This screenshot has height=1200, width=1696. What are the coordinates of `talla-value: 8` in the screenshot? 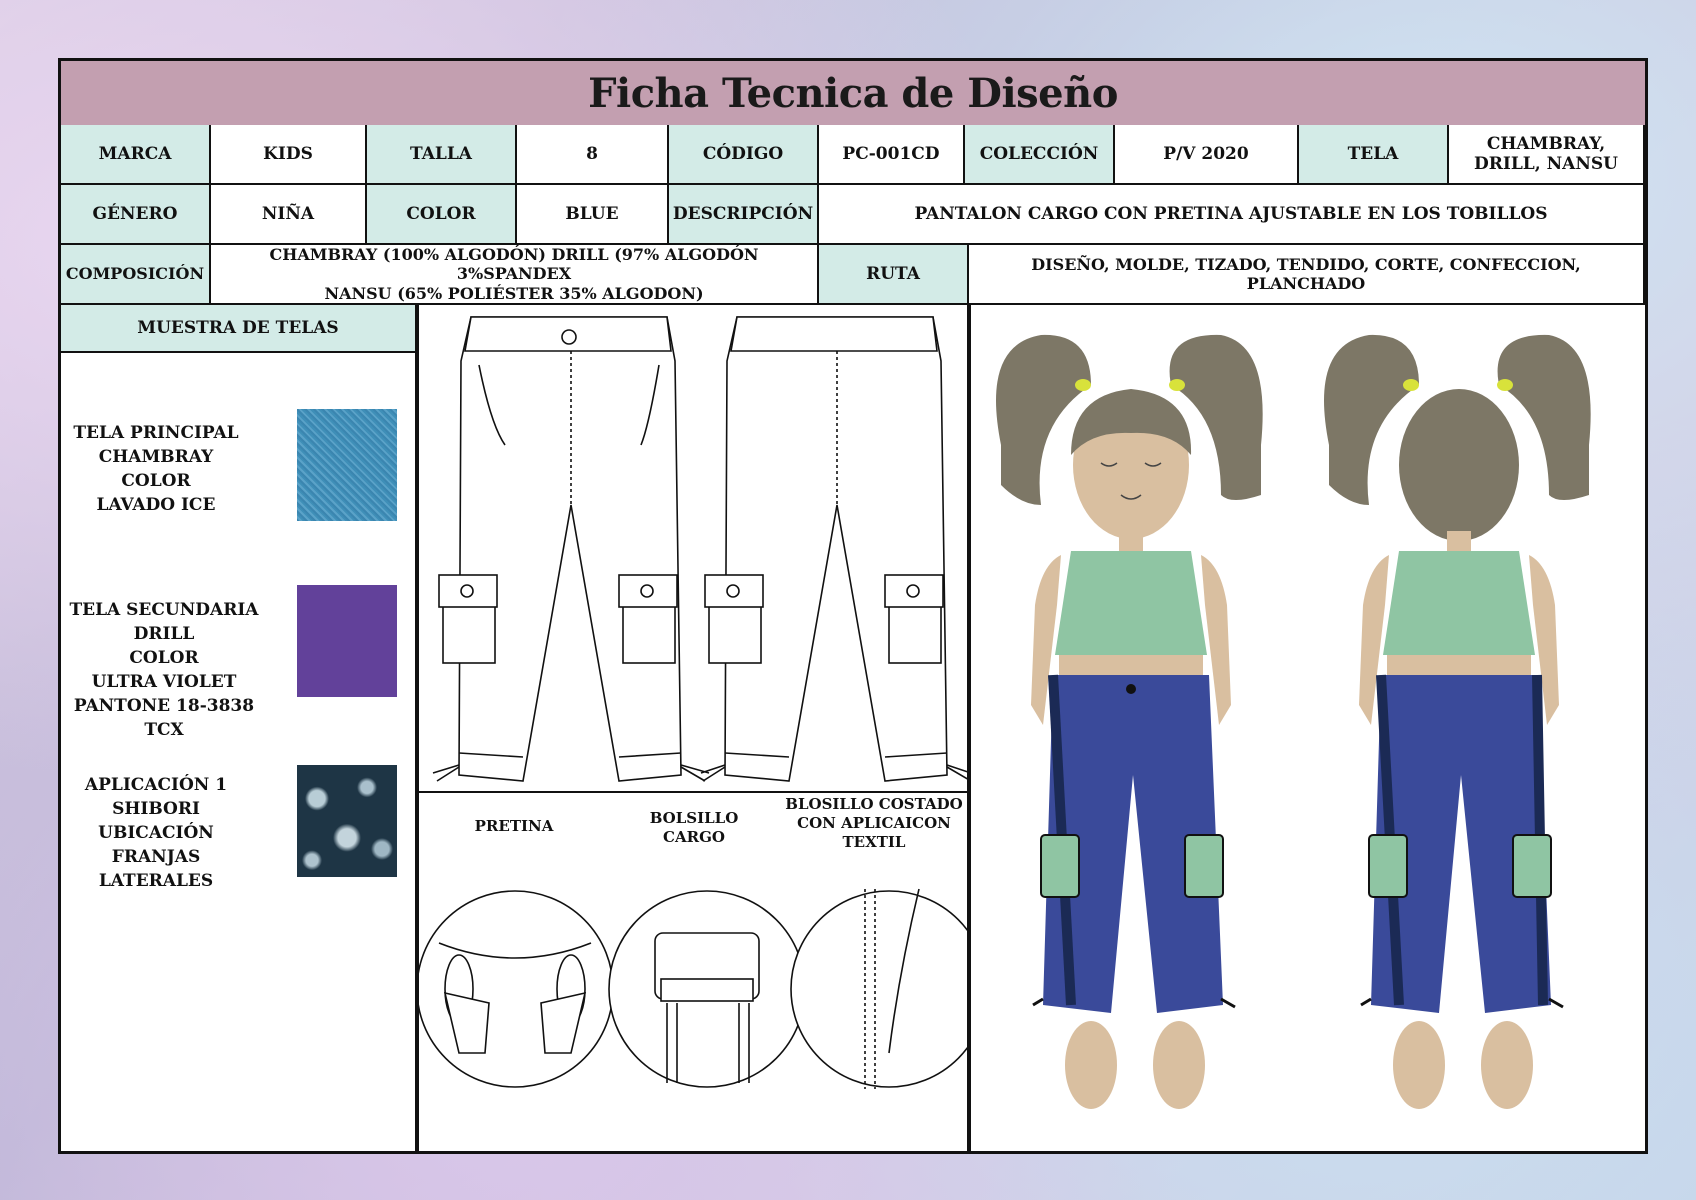 It's located at (593, 155).